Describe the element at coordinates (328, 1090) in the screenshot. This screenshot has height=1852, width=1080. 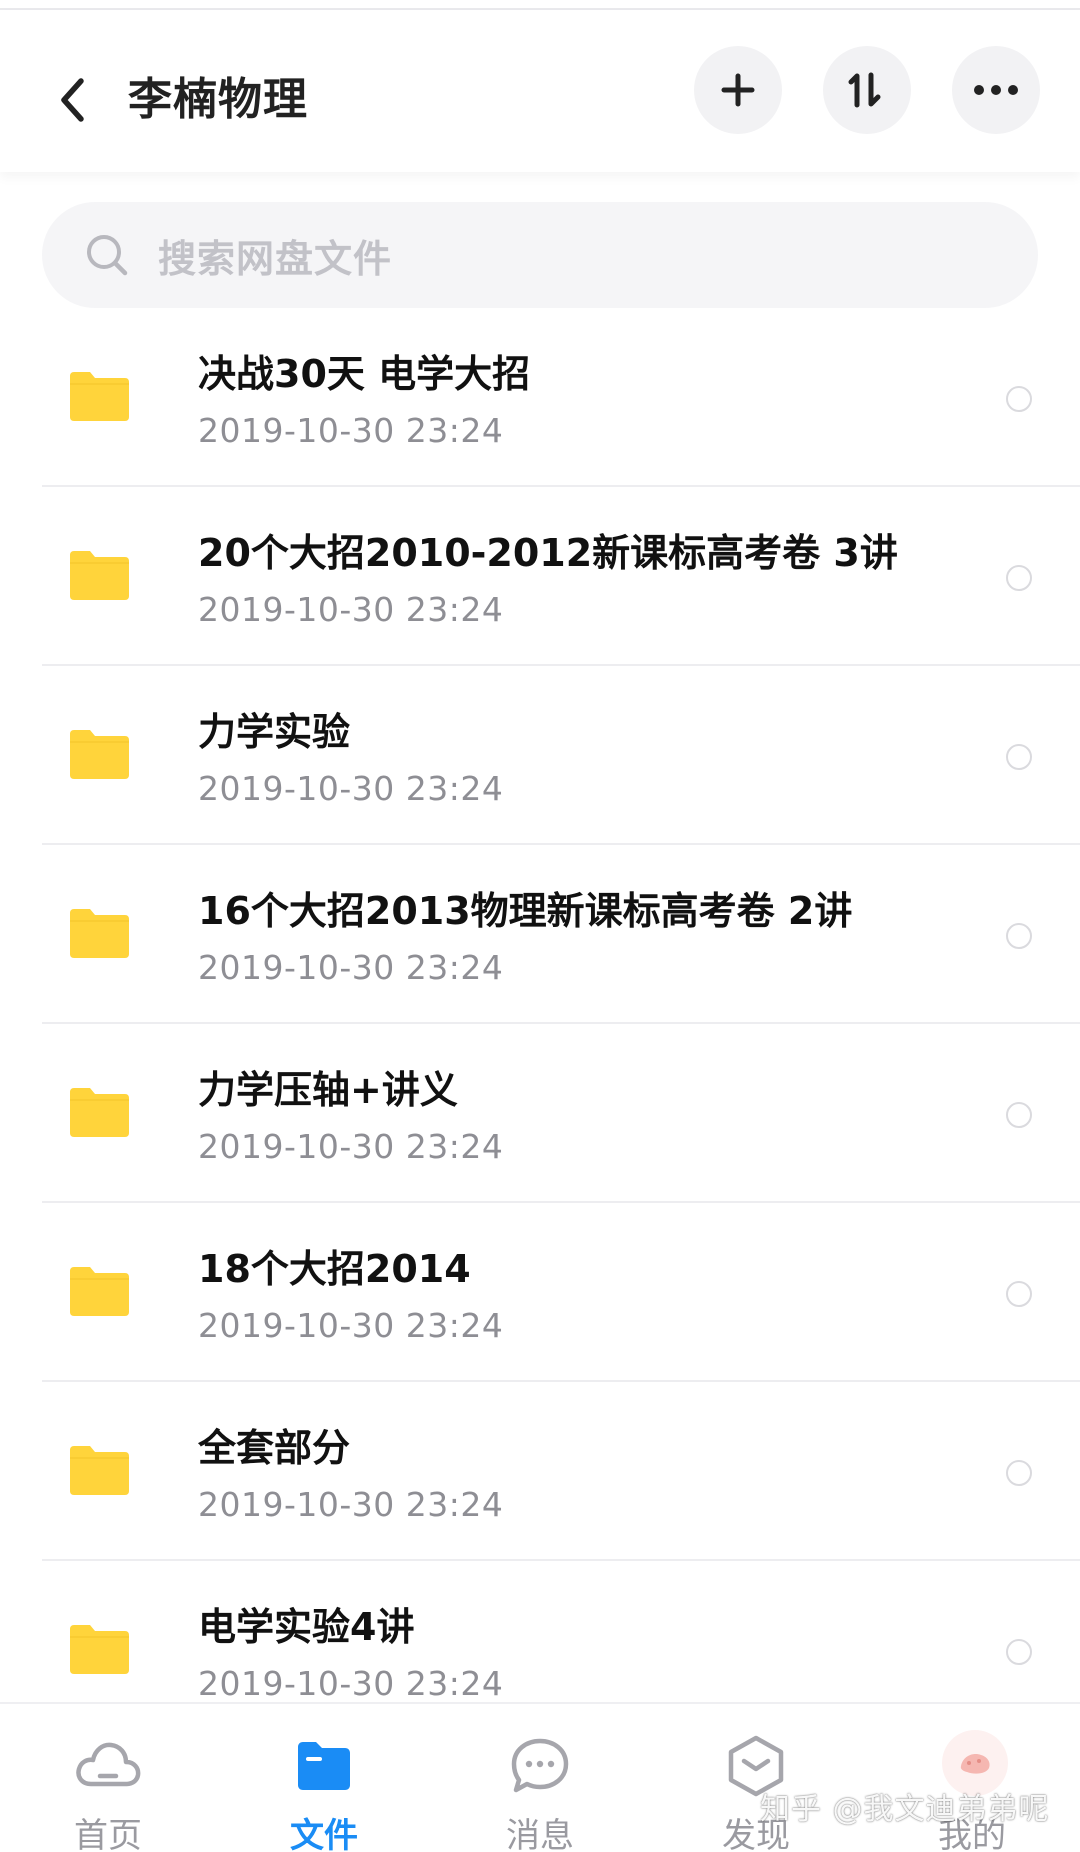
I see `file-name: 力学压轴+讲义` at that location.